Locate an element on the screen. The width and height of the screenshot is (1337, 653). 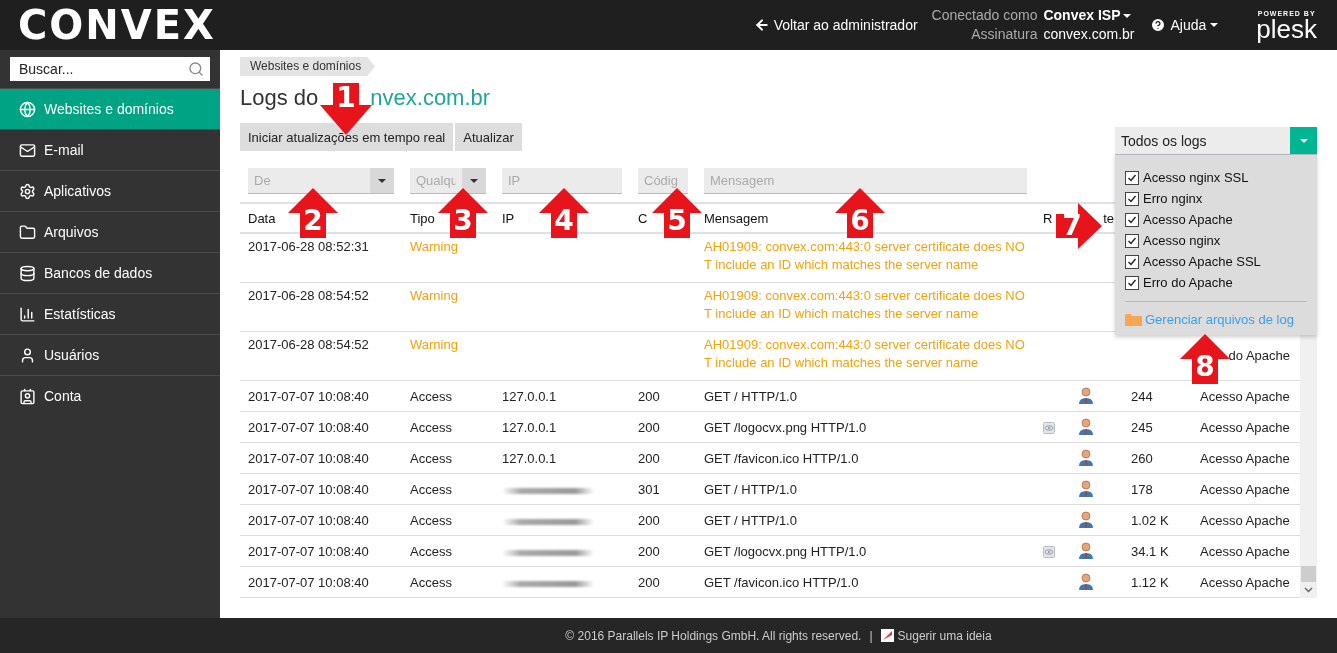
filter-field: Mensagem is located at coordinates (865, 181).